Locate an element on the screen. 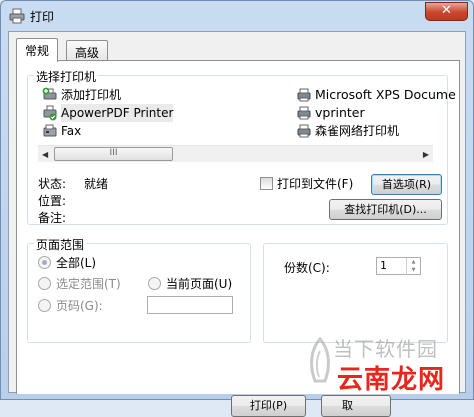 This screenshot has height=417, width=474. print-to-file-checkbox is located at coordinates (266, 183).